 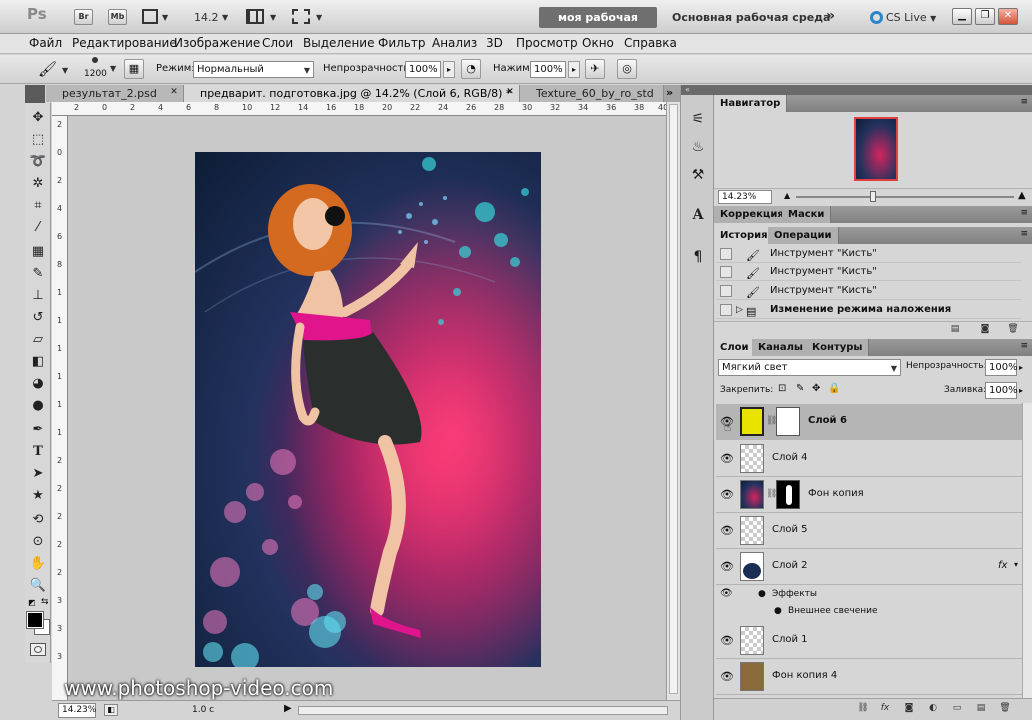 I want to click on layer-row: 👁 Слой 2 fx ▾, so click(x=869, y=567).